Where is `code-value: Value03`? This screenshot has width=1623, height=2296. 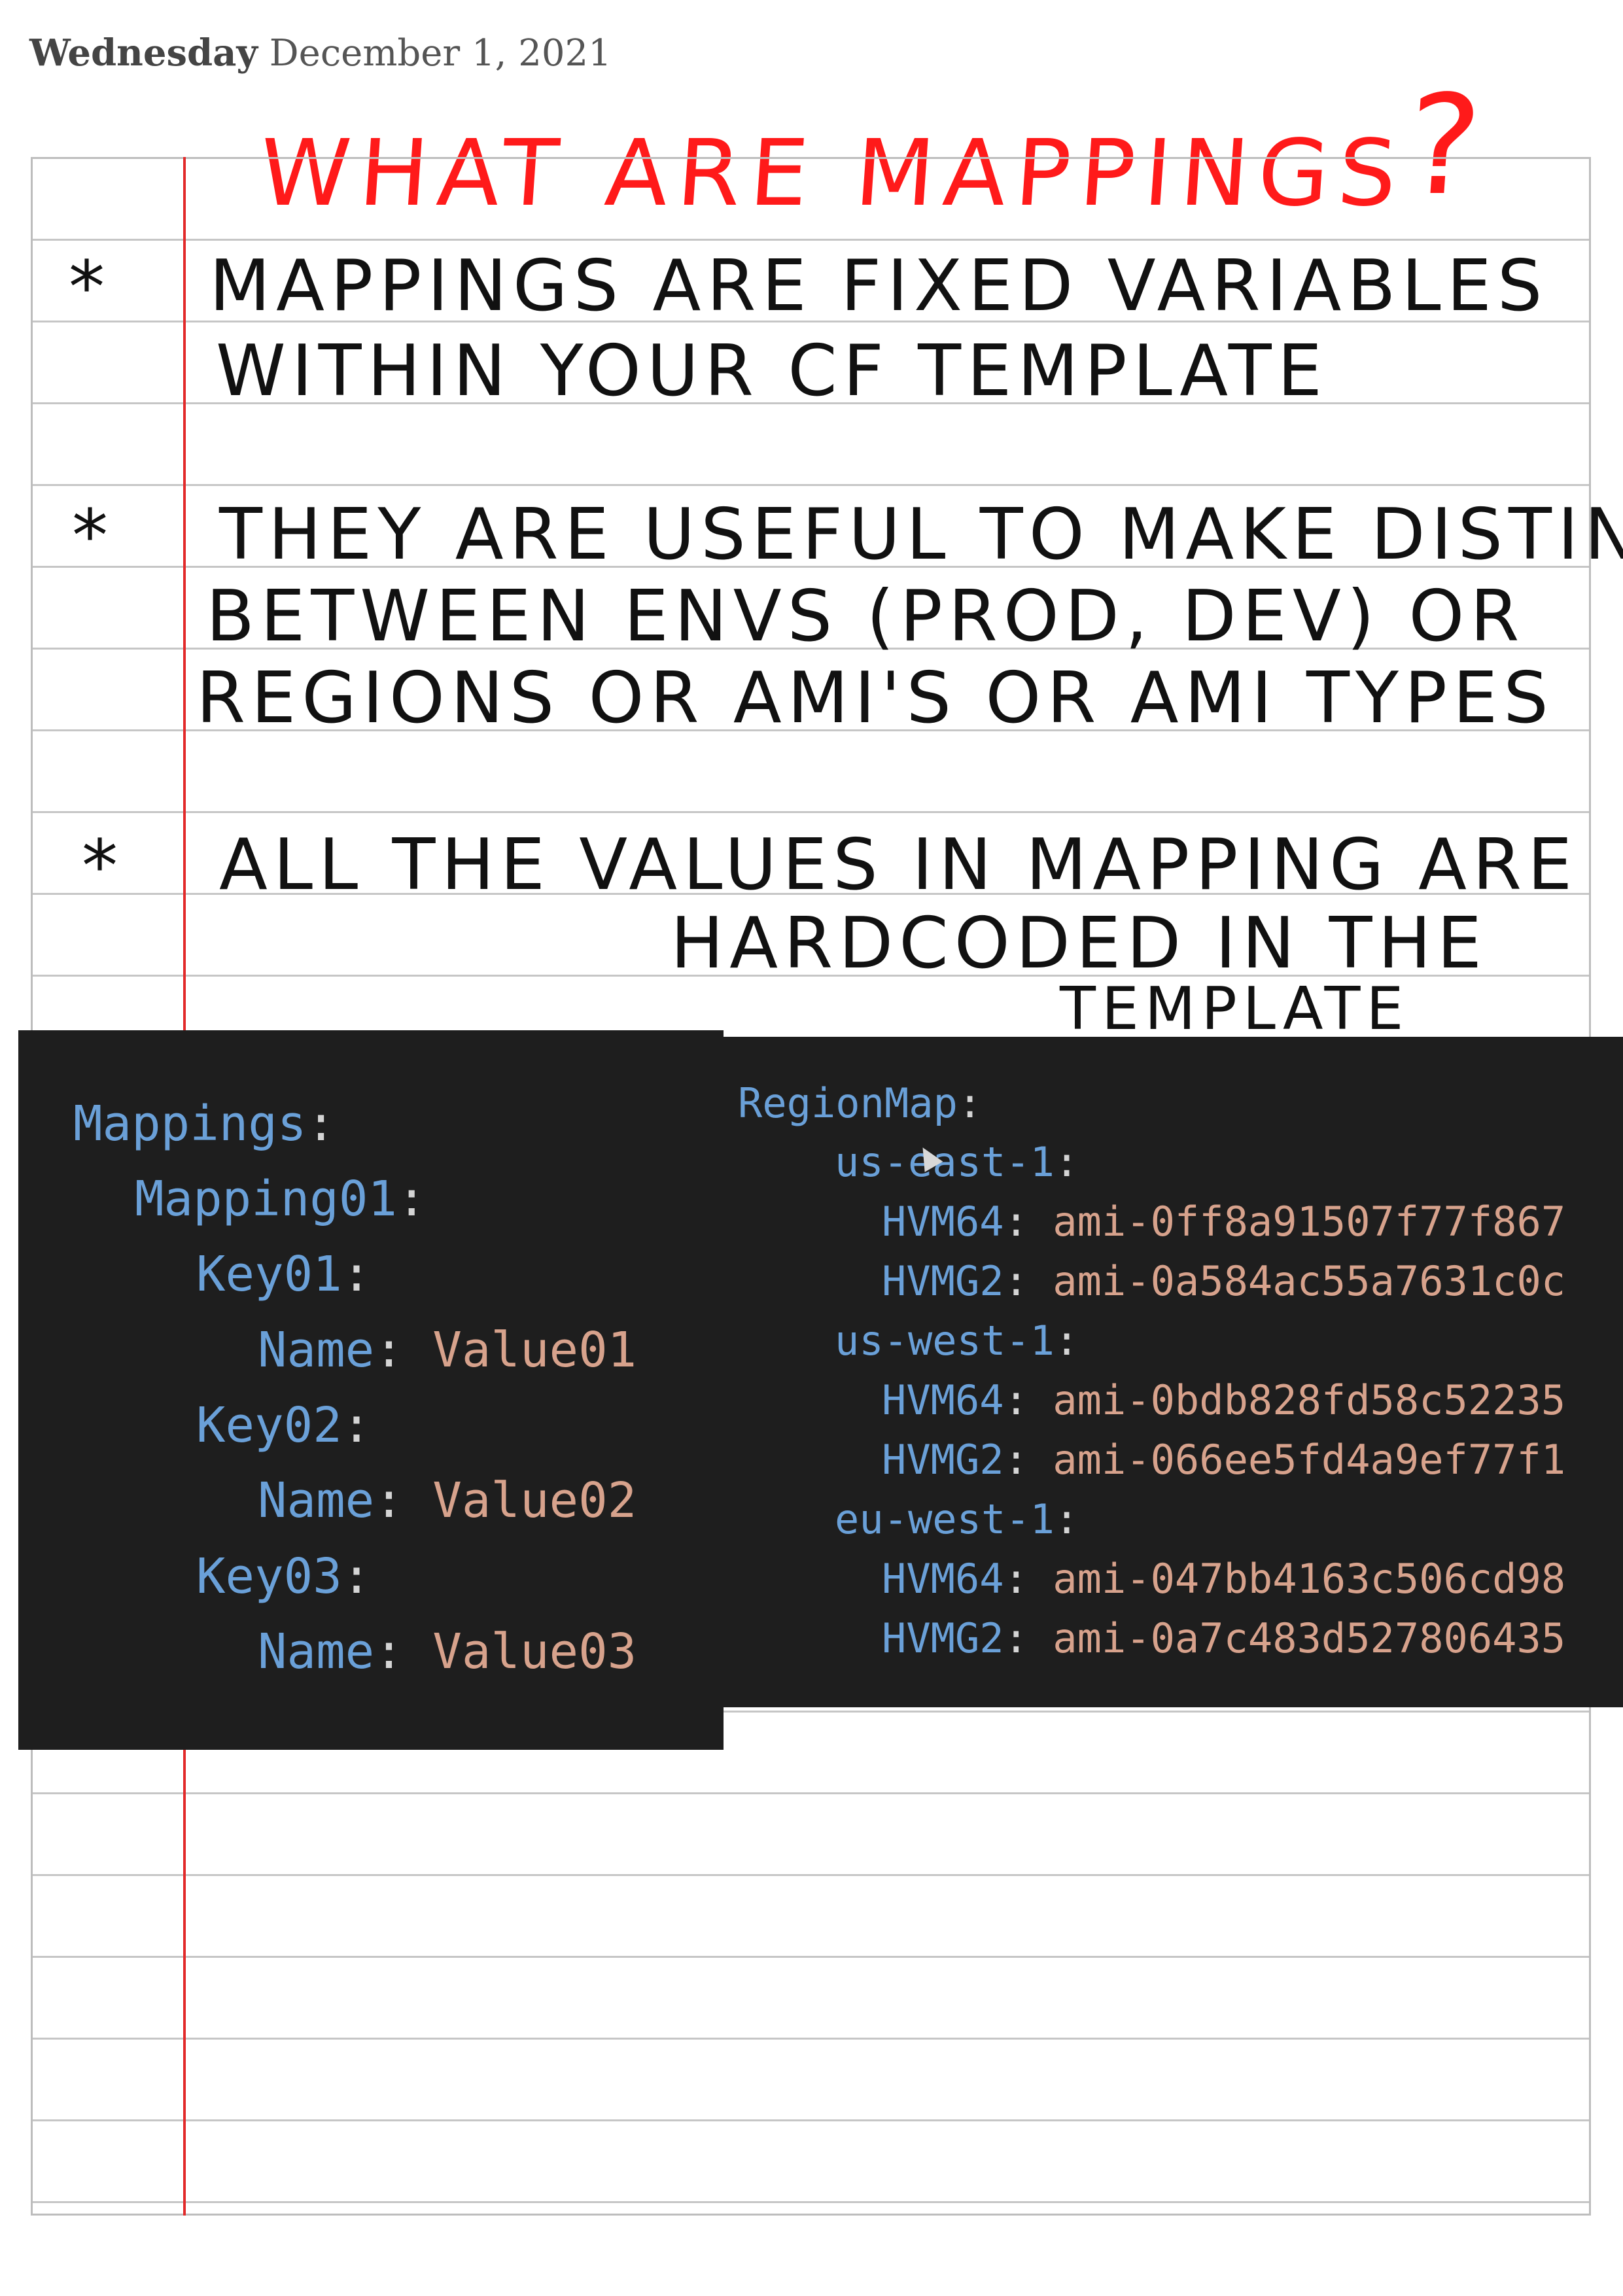 code-value: Value03 is located at coordinates (535, 1652).